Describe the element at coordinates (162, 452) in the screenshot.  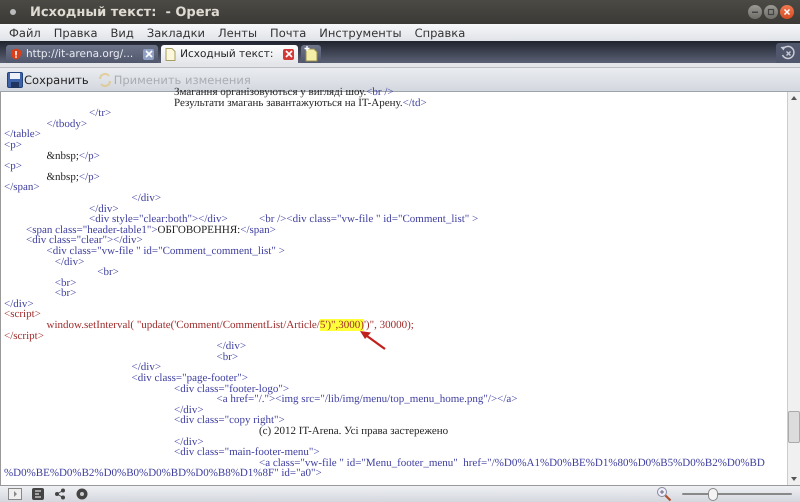
I see `code-tag: <div class="main-footer-menu">` at that location.